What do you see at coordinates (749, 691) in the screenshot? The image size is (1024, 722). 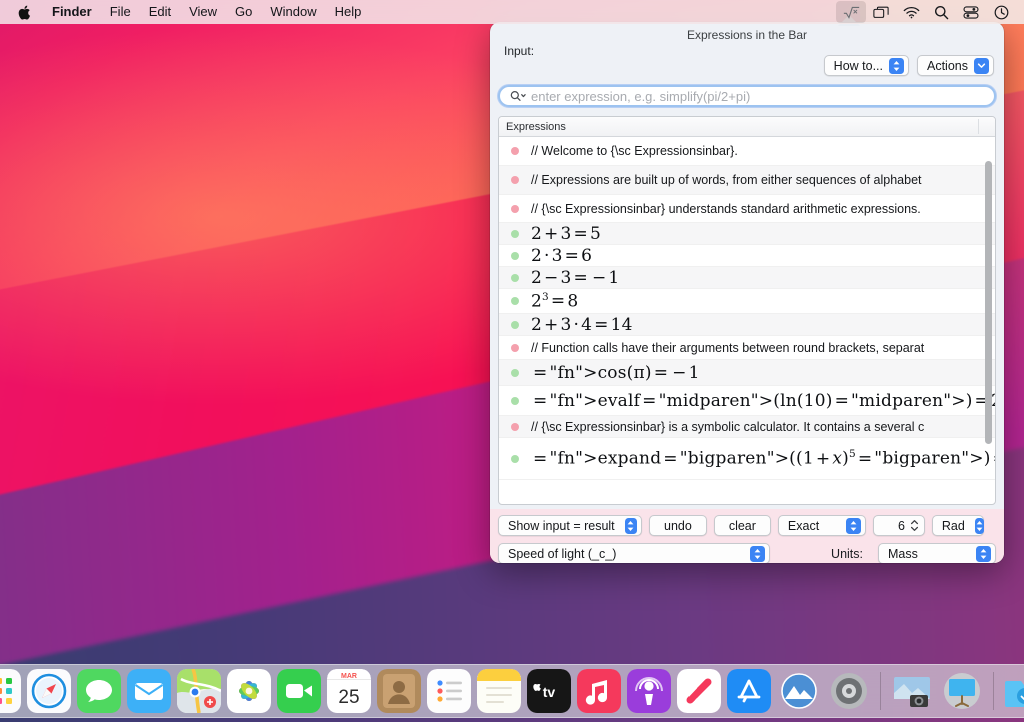 I see `dock-item-appstore` at bounding box center [749, 691].